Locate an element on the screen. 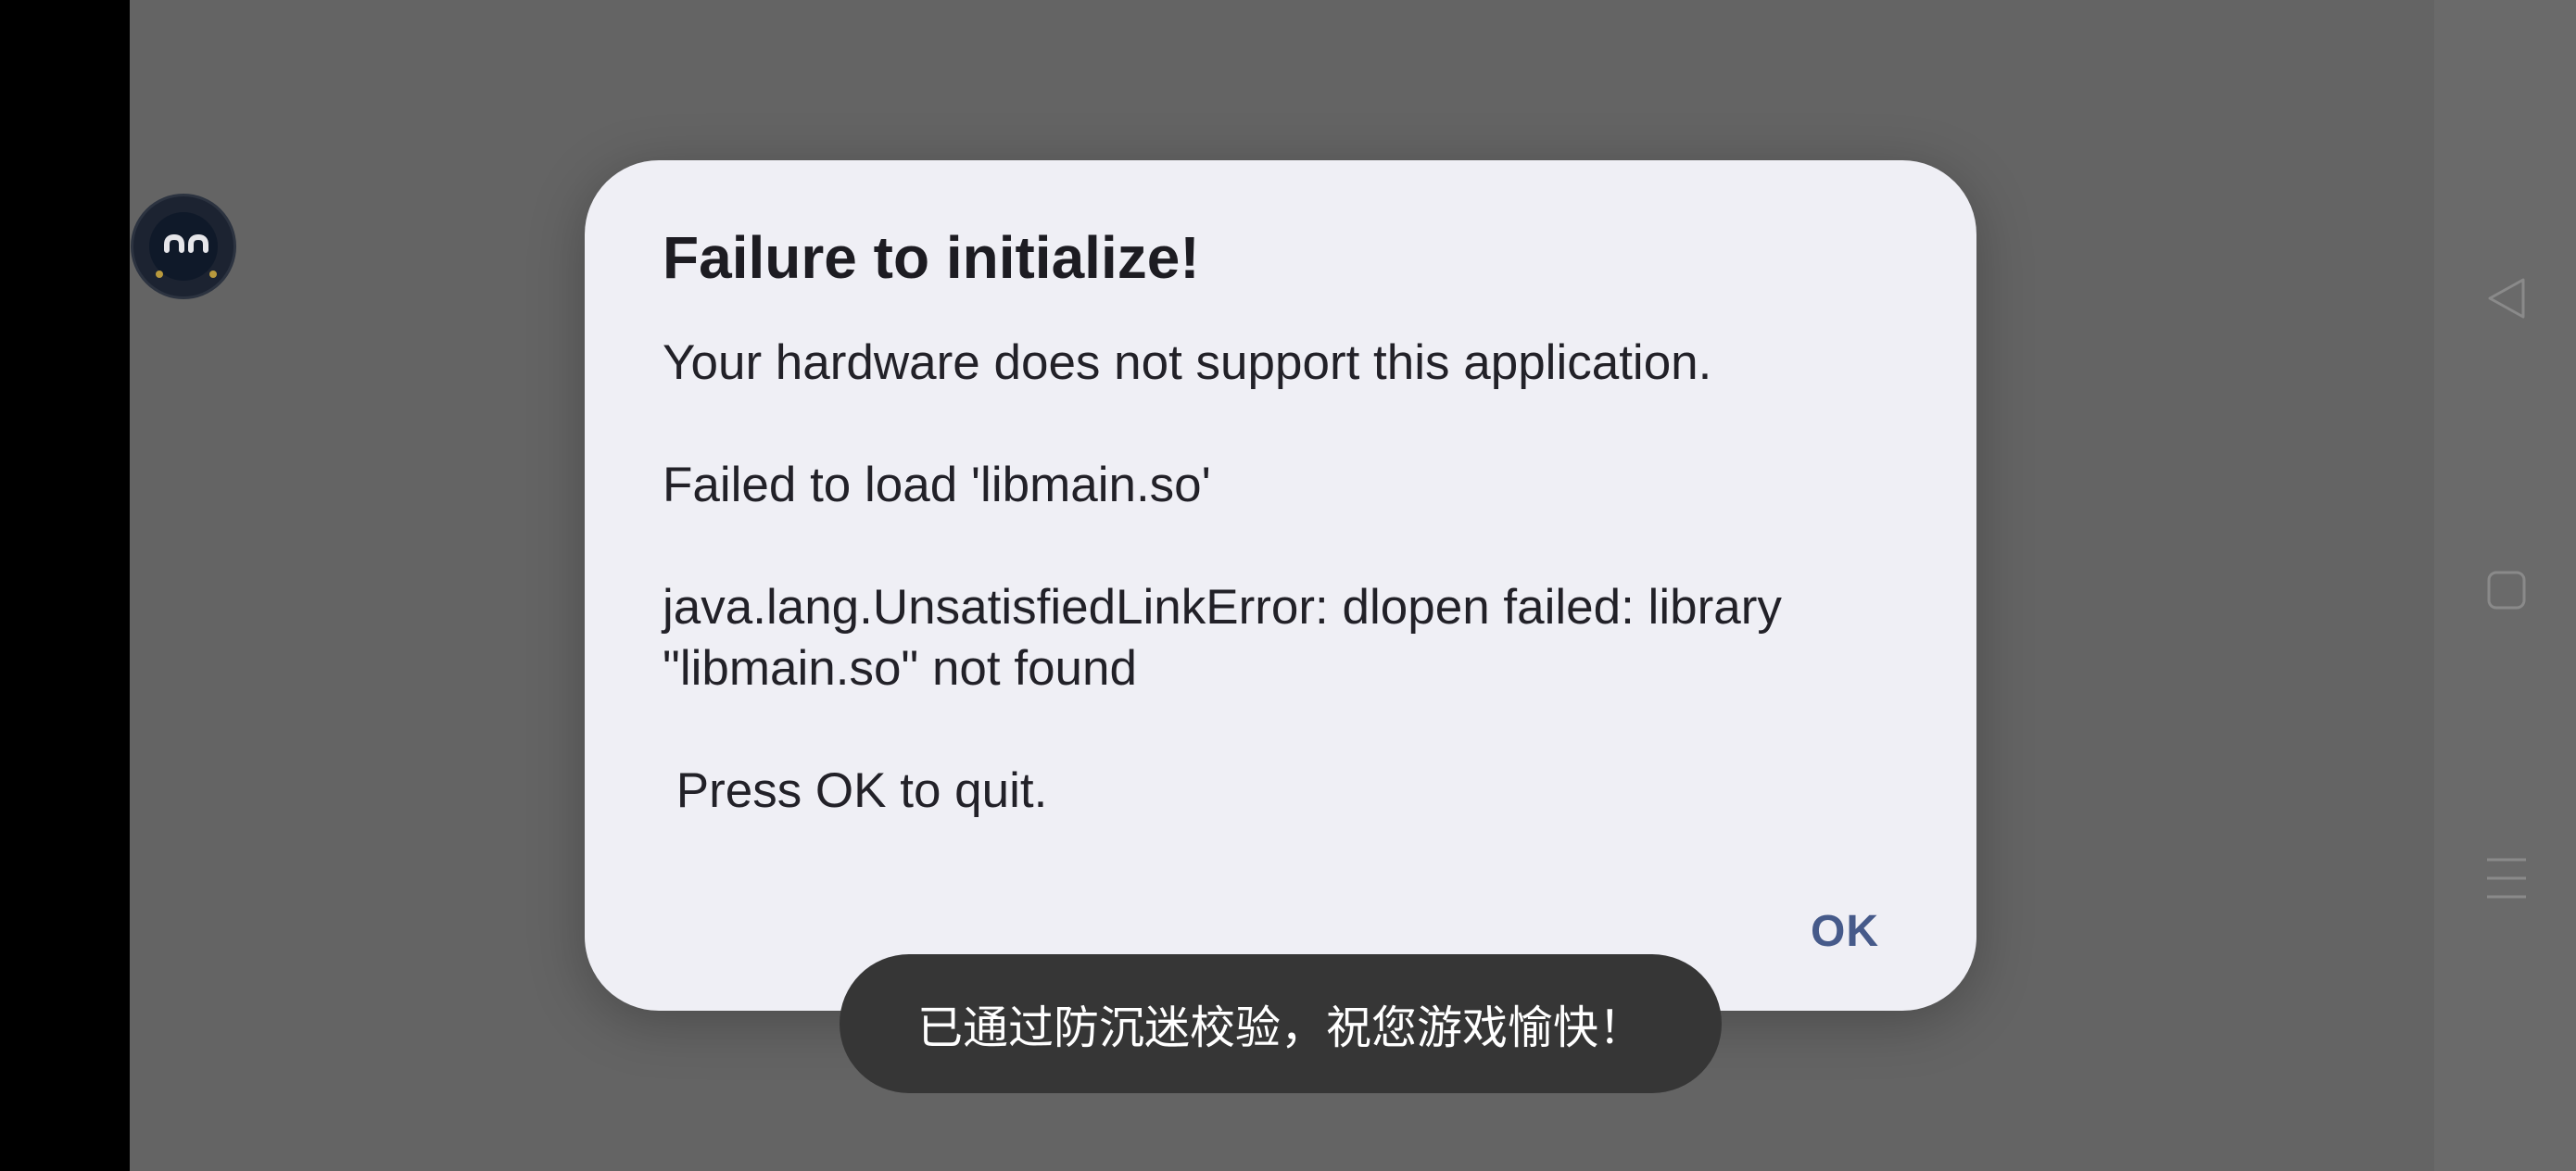  ok-button: OK is located at coordinates (1845, 931).